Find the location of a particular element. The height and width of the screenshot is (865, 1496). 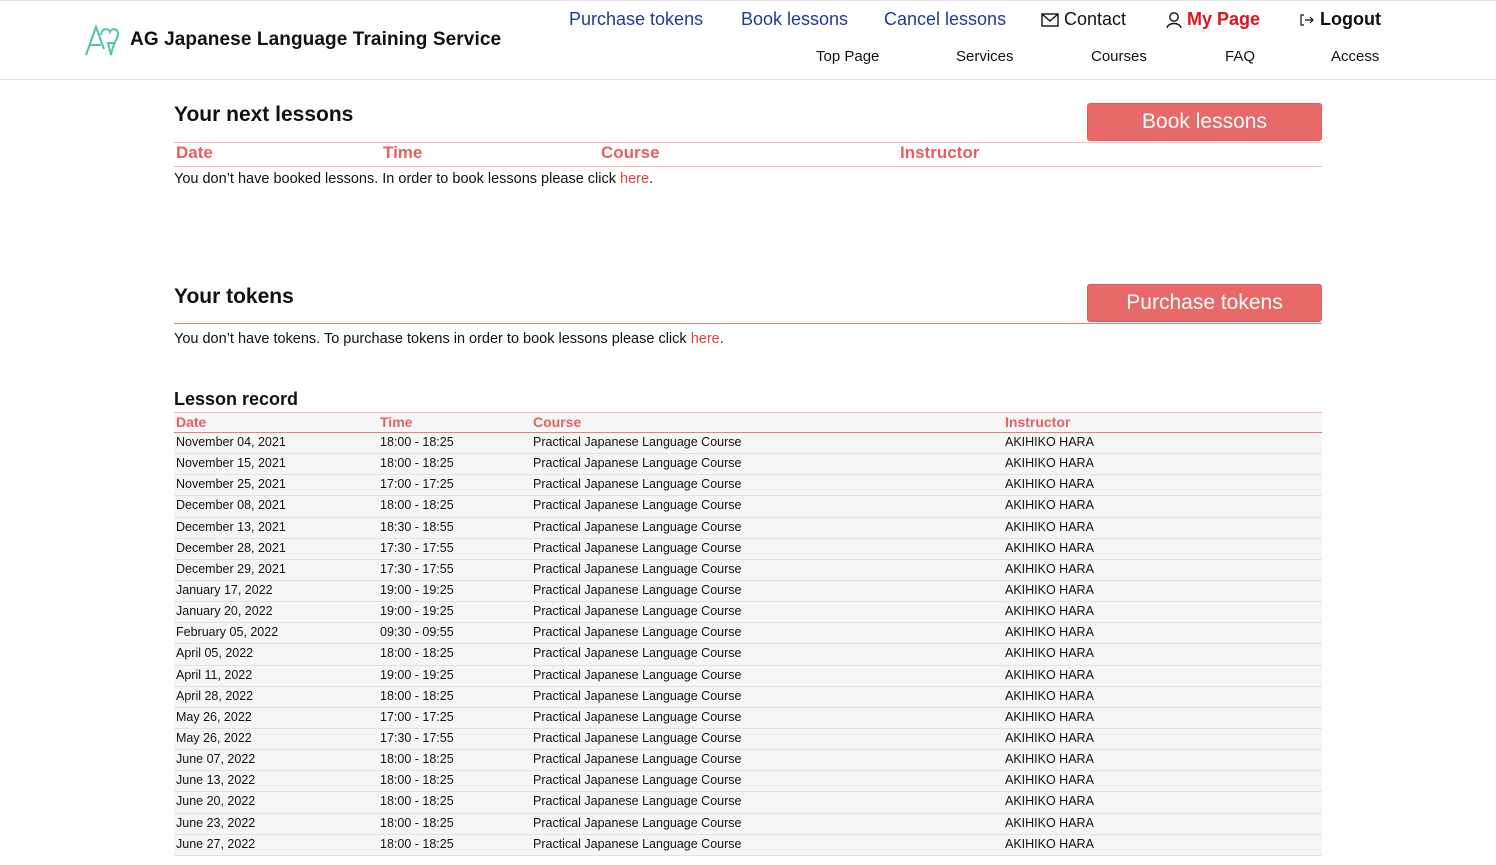

cell-time: 19:00 - 19:25 is located at coordinates (417, 611).